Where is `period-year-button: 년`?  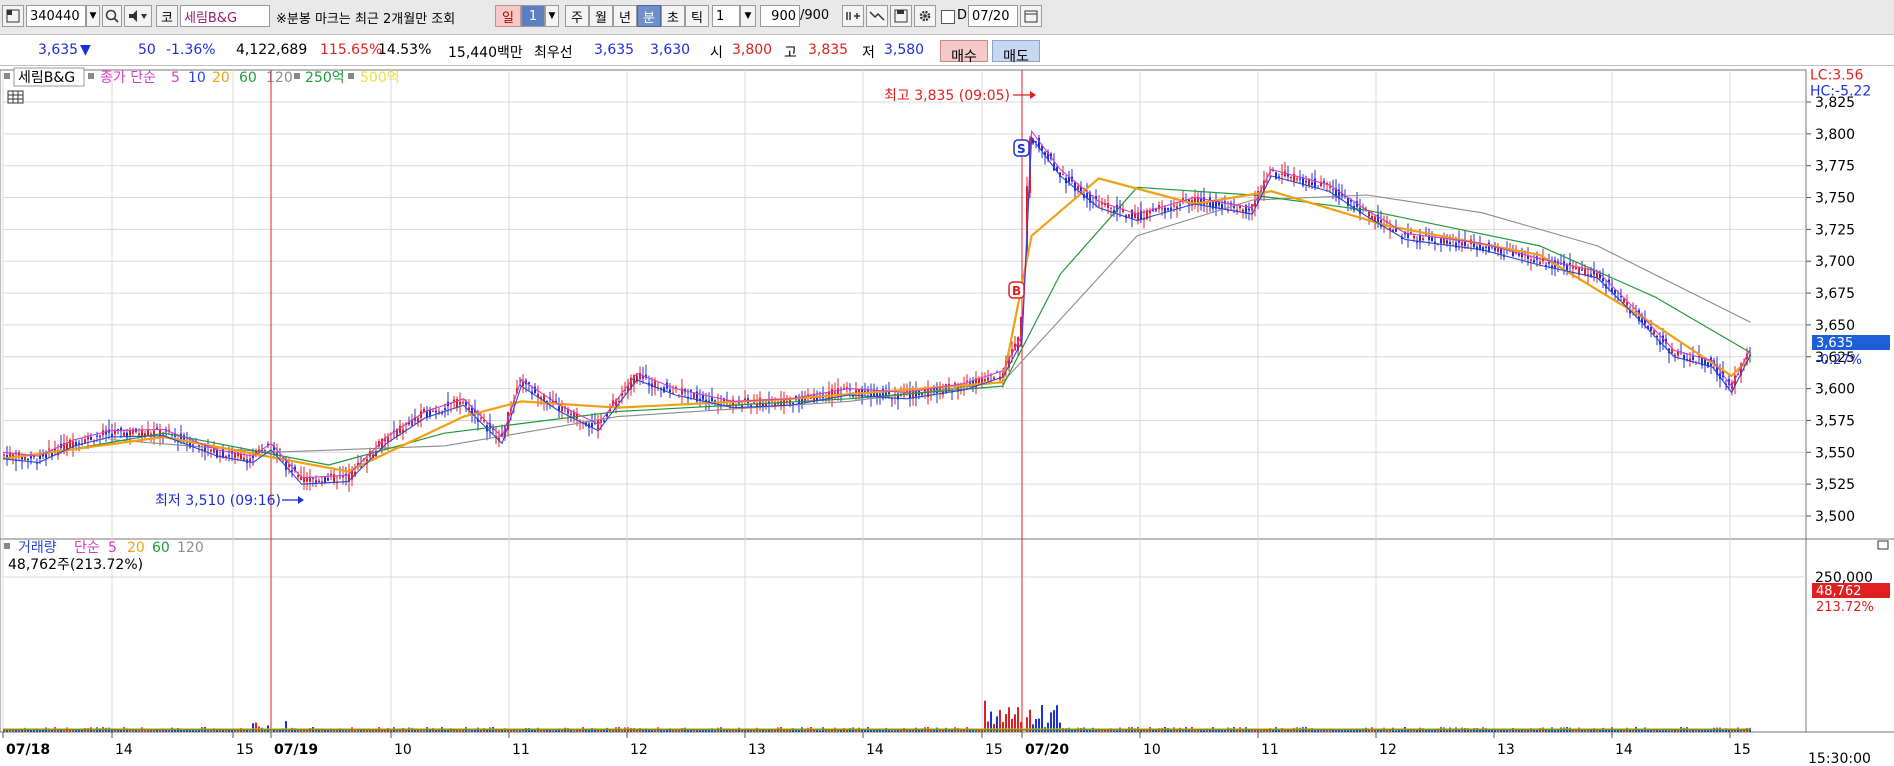 period-year-button: 년 is located at coordinates (625, 16).